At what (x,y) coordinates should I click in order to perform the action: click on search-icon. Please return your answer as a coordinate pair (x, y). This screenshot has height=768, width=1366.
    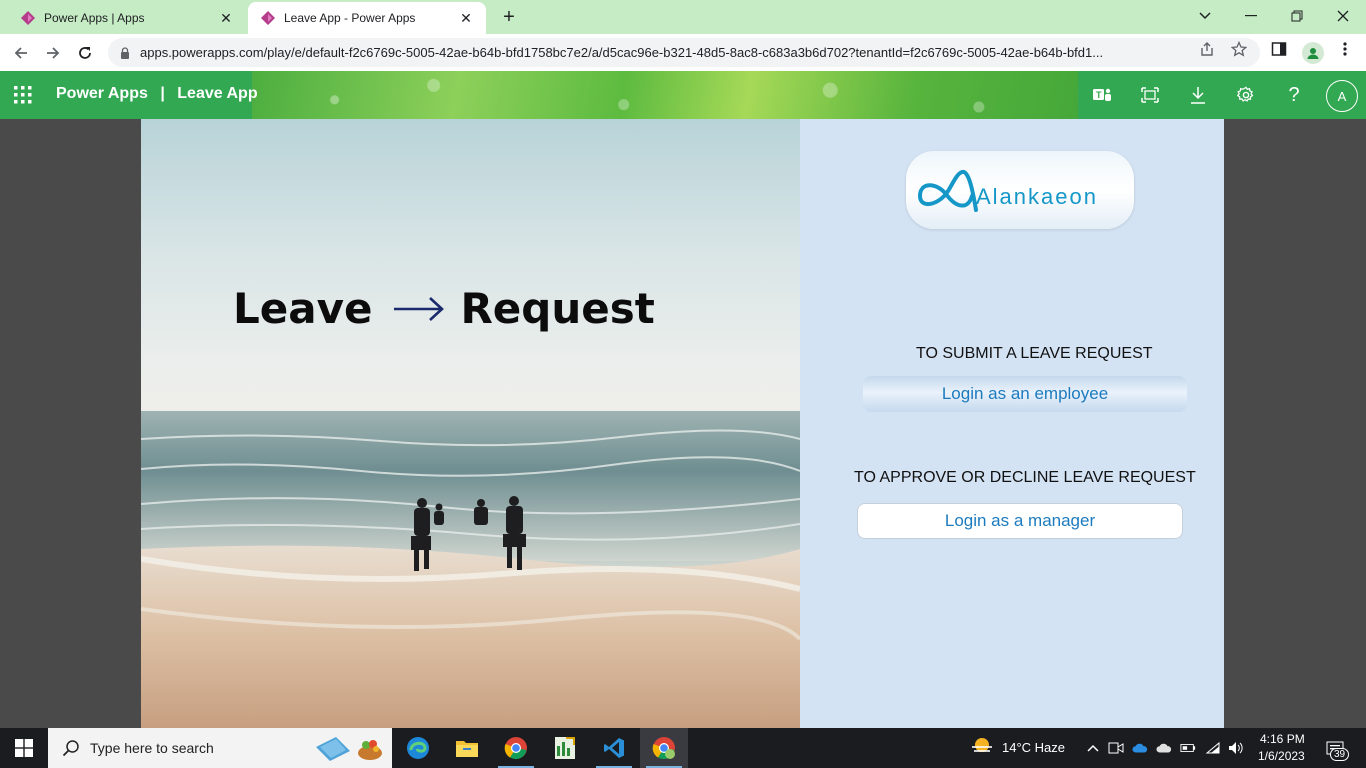
    Looking at the image, I should click on (70, 748).